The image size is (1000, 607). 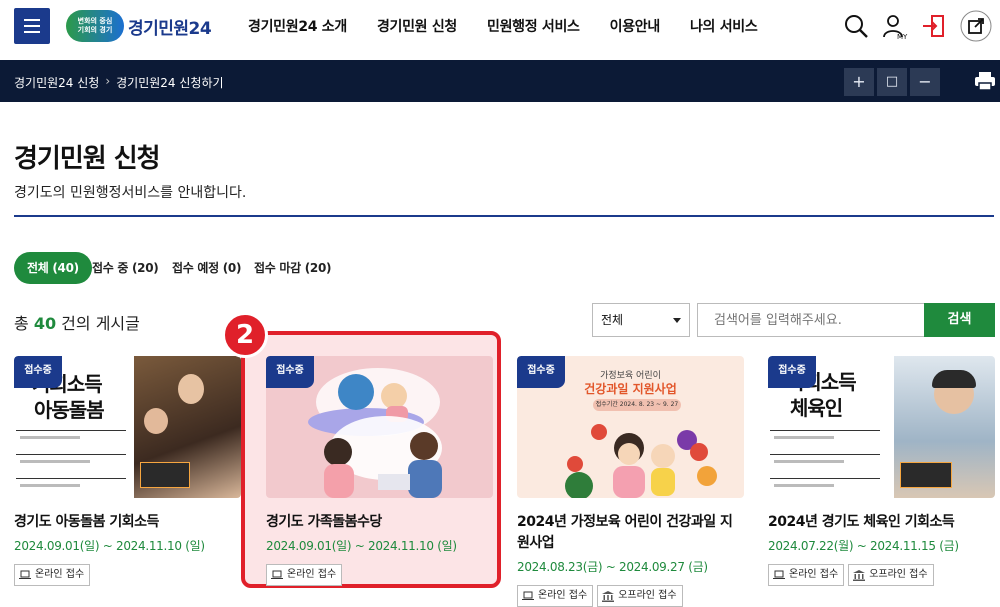 What do you see at coordinates (859, 82) in the screenshot?
I see `zoom-in-button: +` at bounding box center [859, 82].